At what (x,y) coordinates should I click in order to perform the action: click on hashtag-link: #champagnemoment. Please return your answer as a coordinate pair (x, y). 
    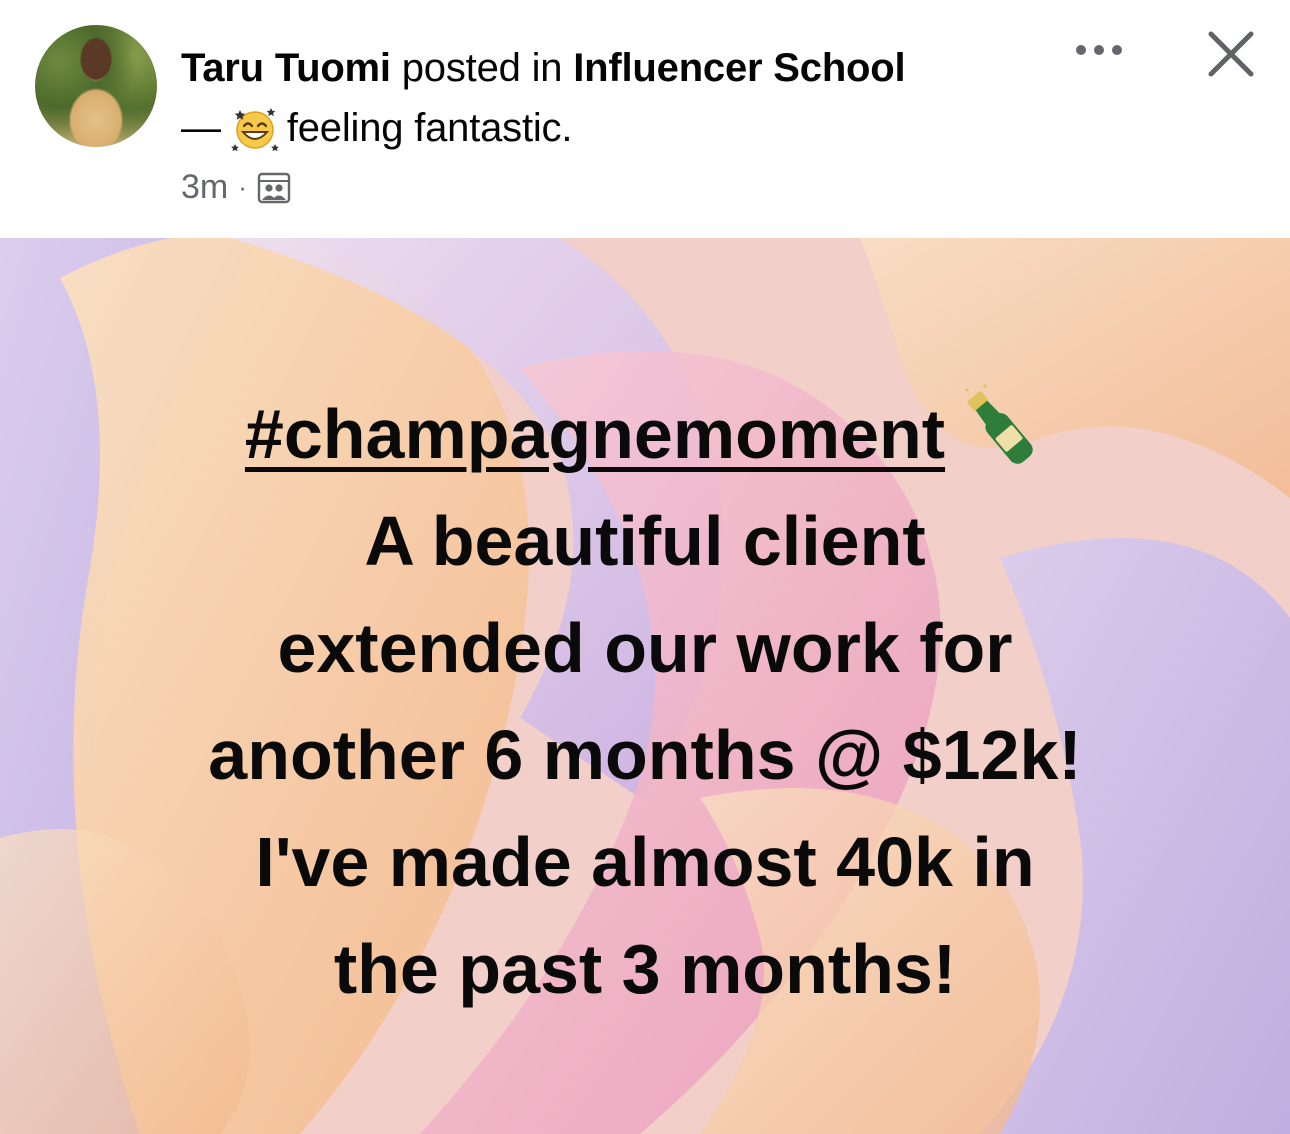
    Looking at the image, I should click on (595, 434).